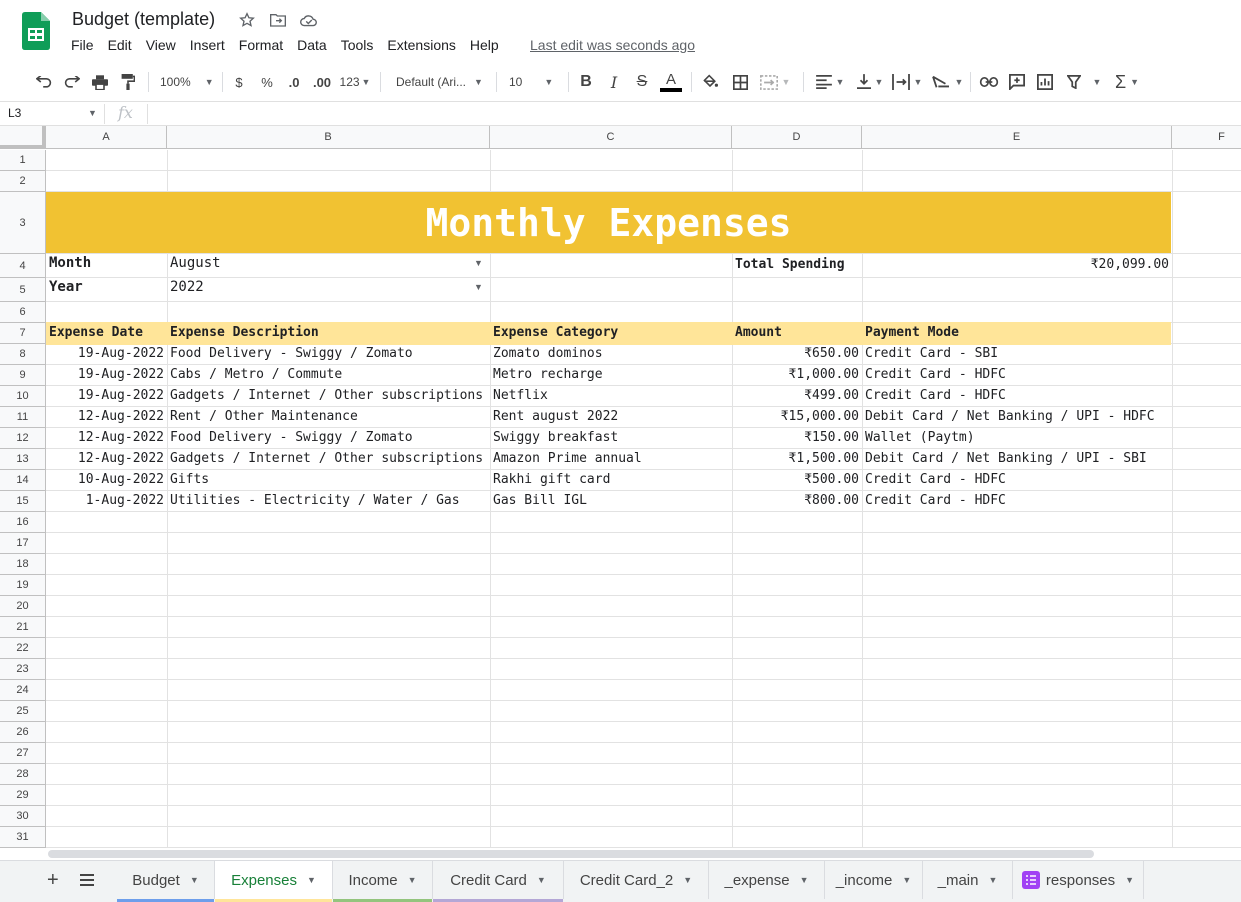  I want to click on cell-expense-date: 1-Aug-2022, so click(106, 500).